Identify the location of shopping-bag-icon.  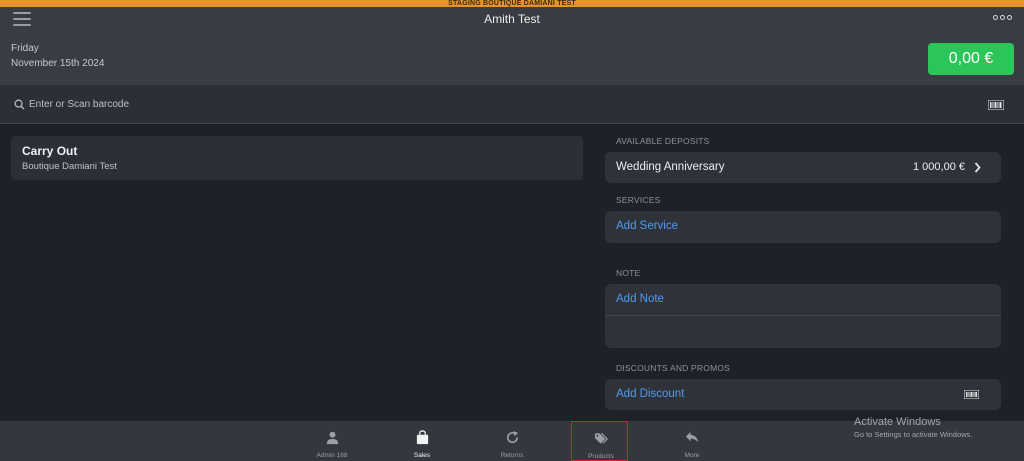
(422, 437).